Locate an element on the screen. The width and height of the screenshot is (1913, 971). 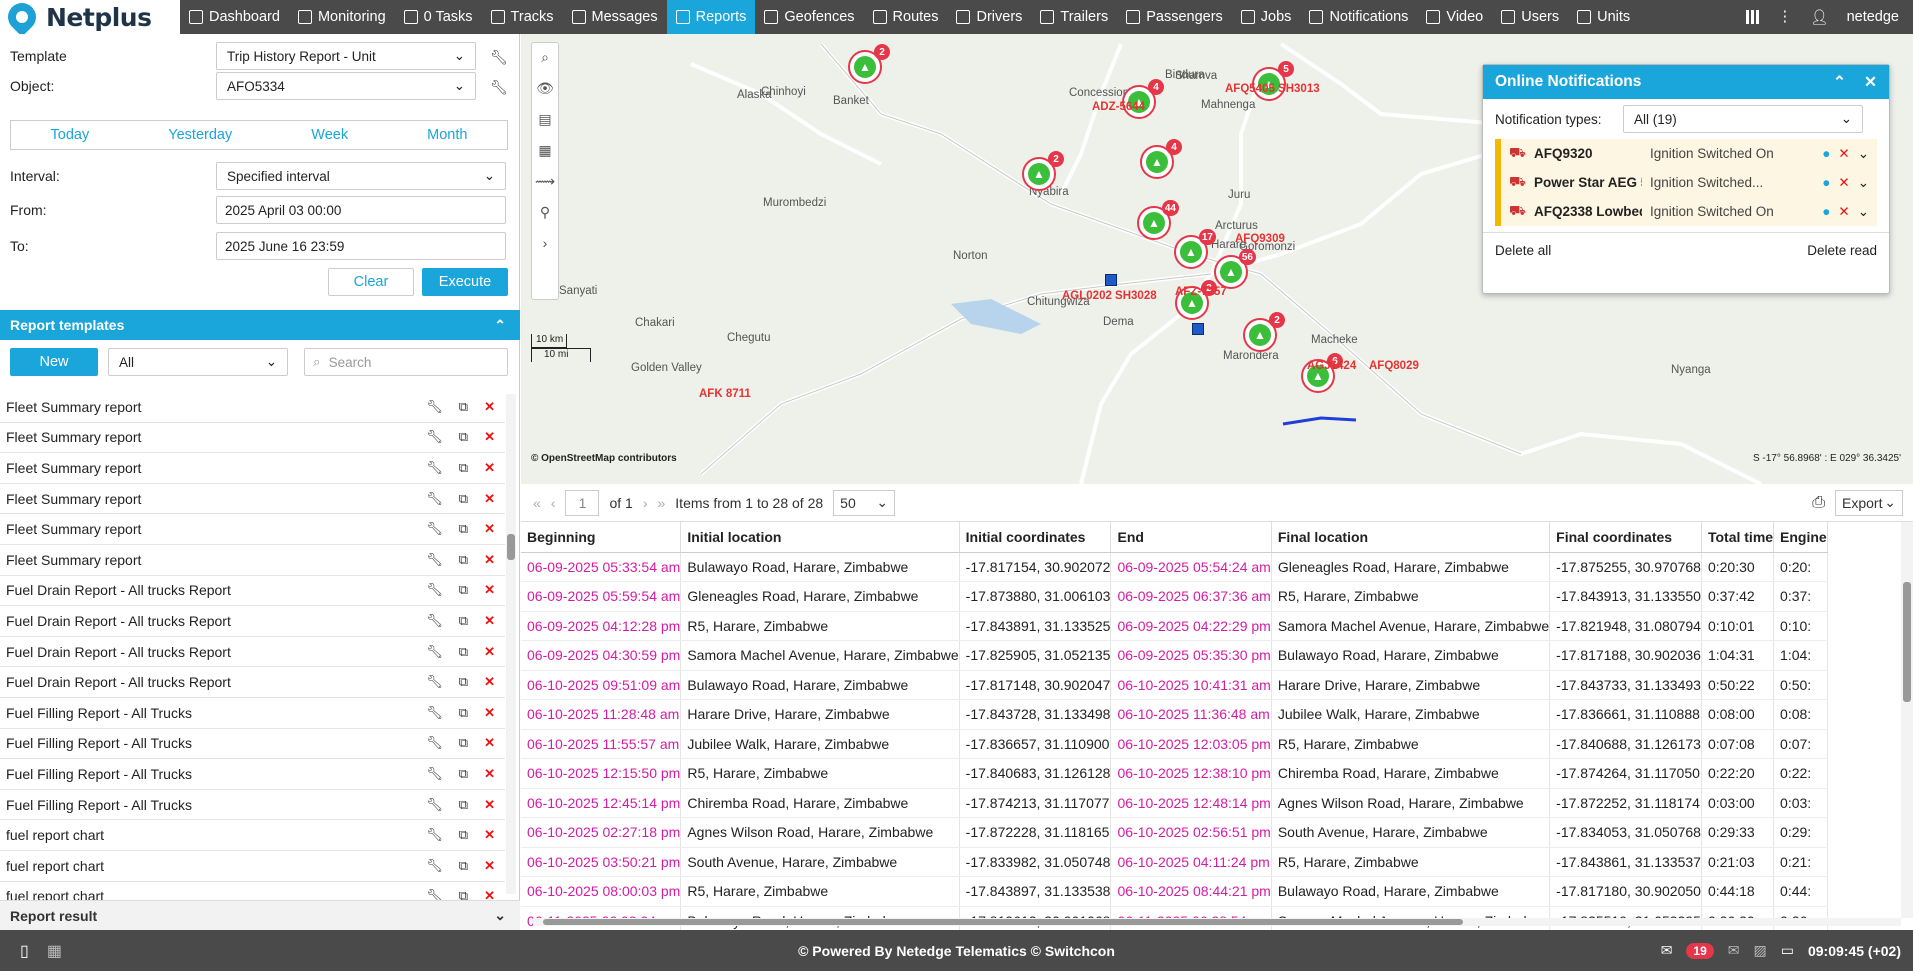
image-icon: ▨ is located at coordinates (1760, 950).